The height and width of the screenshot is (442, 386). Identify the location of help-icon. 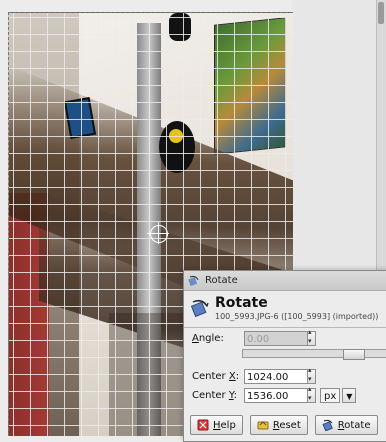
(203, 425).